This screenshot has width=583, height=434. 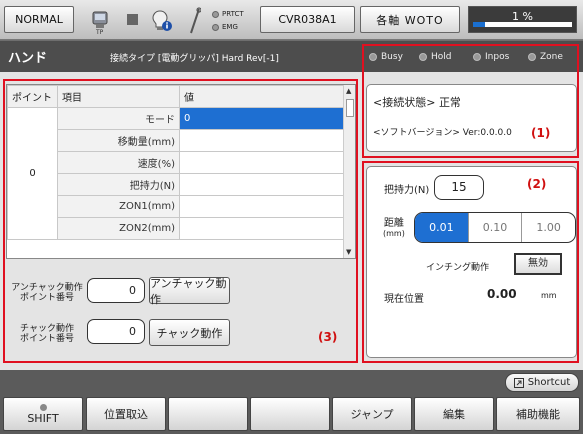 I want to click on tp-label: TP, so click(x=100, y=32).